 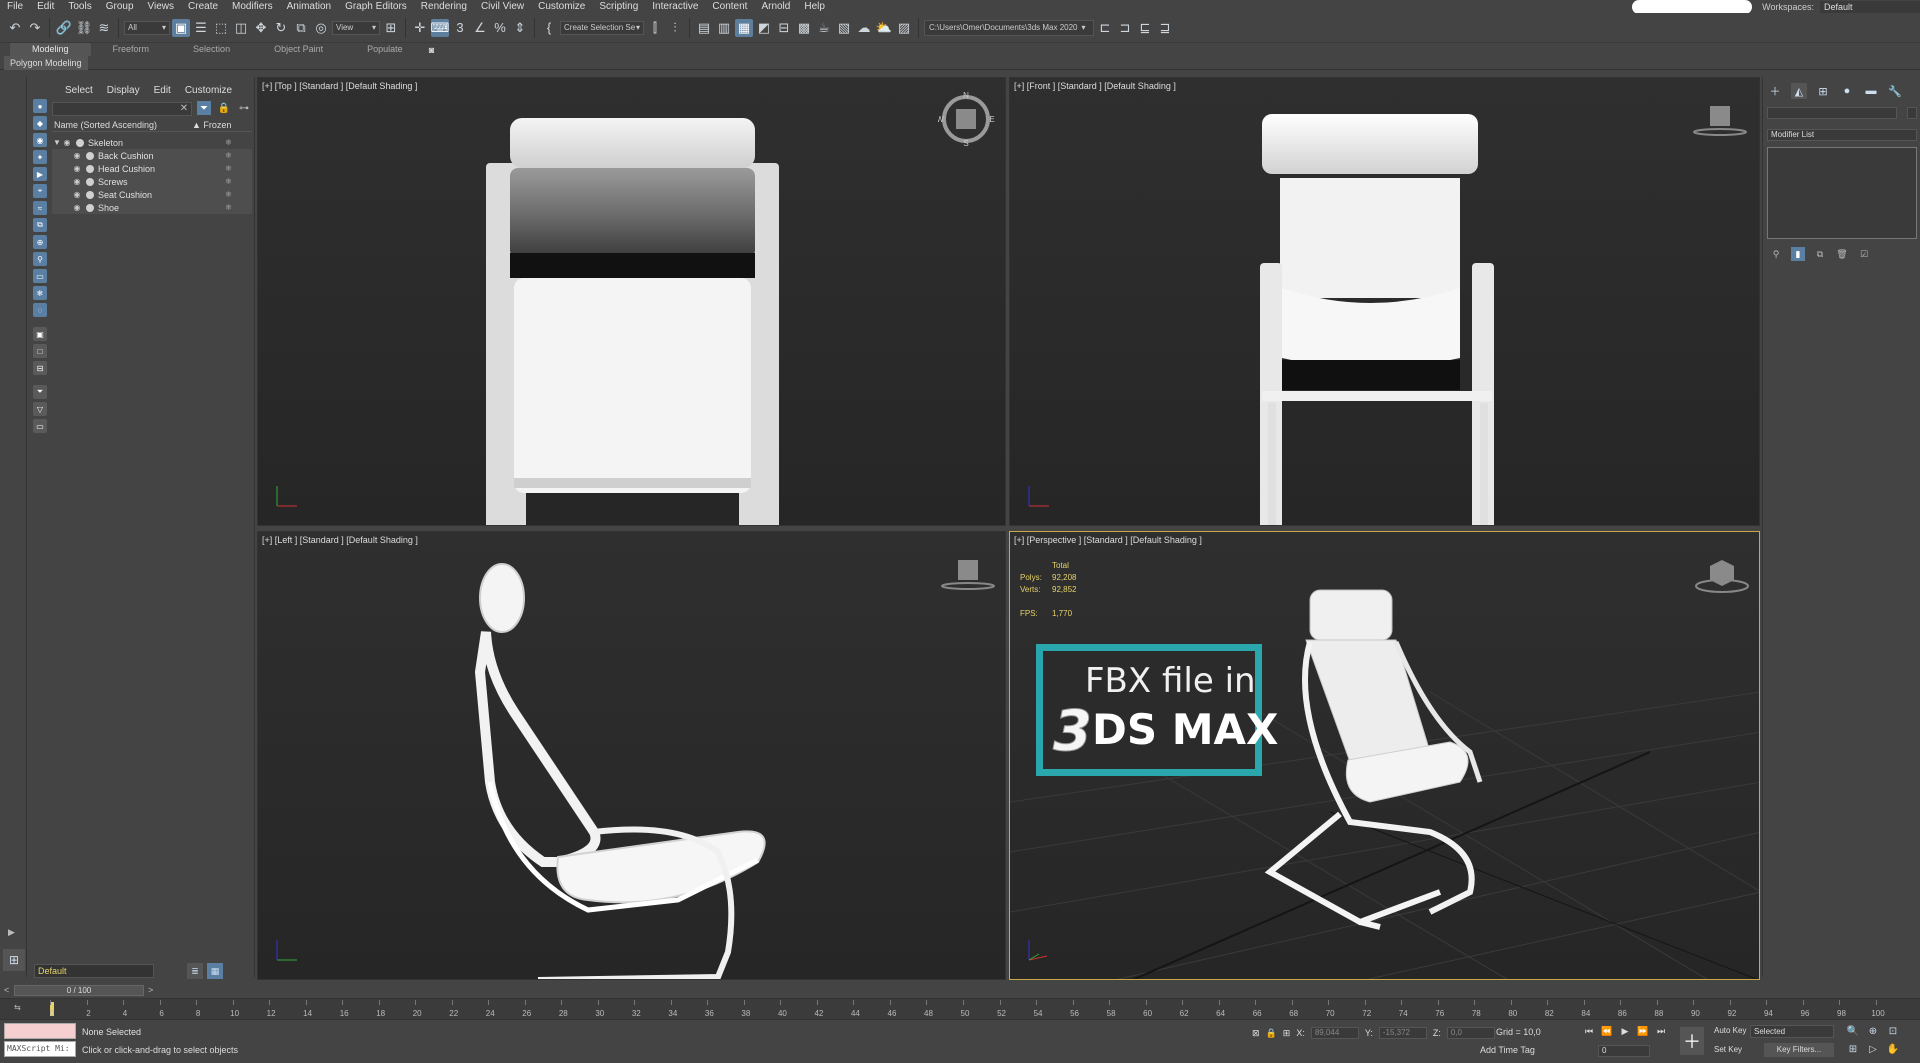 I want to click on select-object-icon: ▣, so click(x=181, y=27).